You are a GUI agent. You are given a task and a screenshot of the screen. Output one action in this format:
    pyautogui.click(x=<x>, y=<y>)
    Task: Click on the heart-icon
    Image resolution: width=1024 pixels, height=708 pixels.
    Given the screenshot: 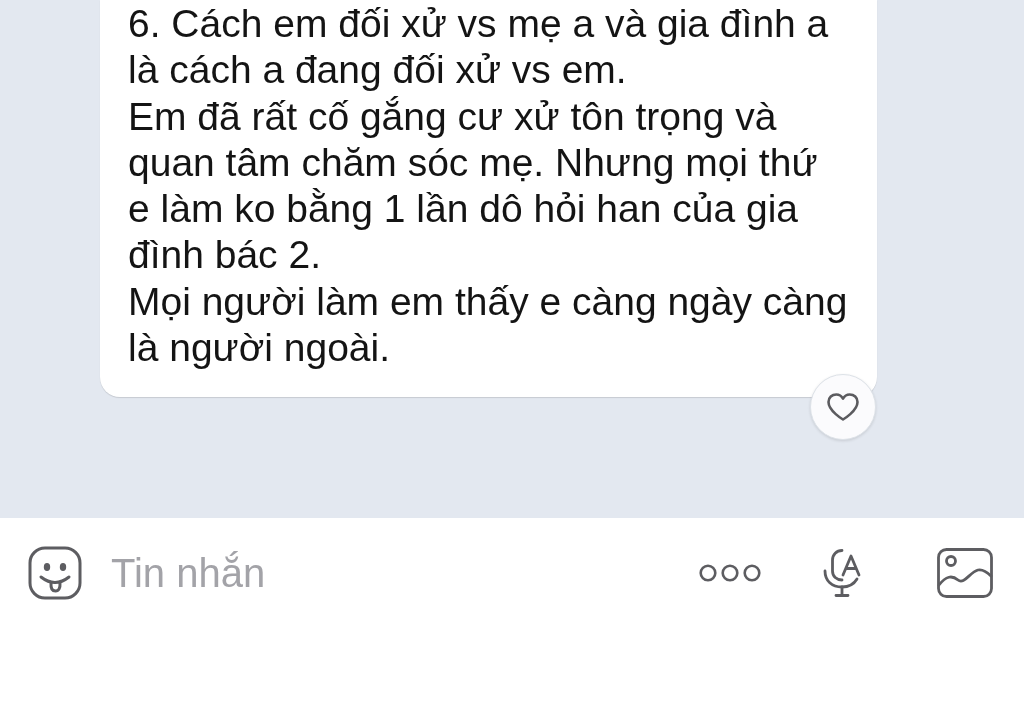 What is the action you would take?
    pyautogui.click(x=843, y=407)
    